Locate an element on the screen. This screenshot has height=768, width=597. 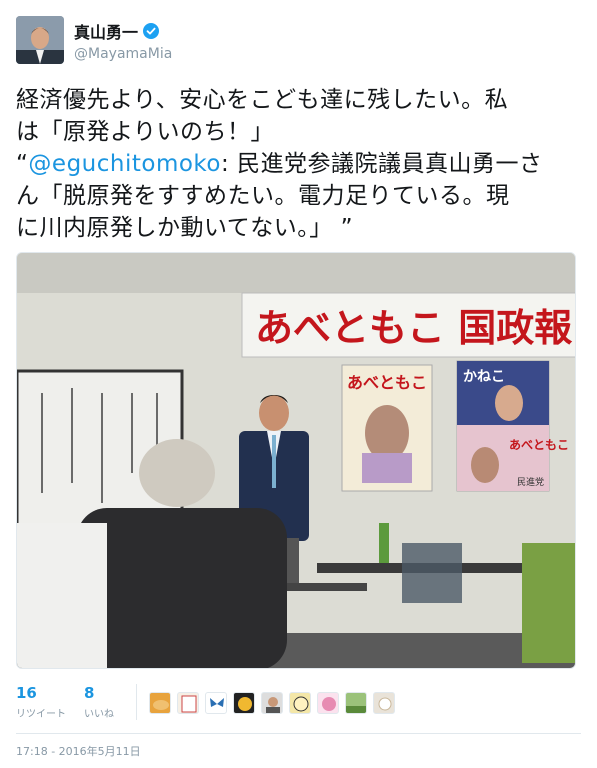
tweet-line: に川内原発しか動いてない。」 ” is located at coordinates (185, 228).